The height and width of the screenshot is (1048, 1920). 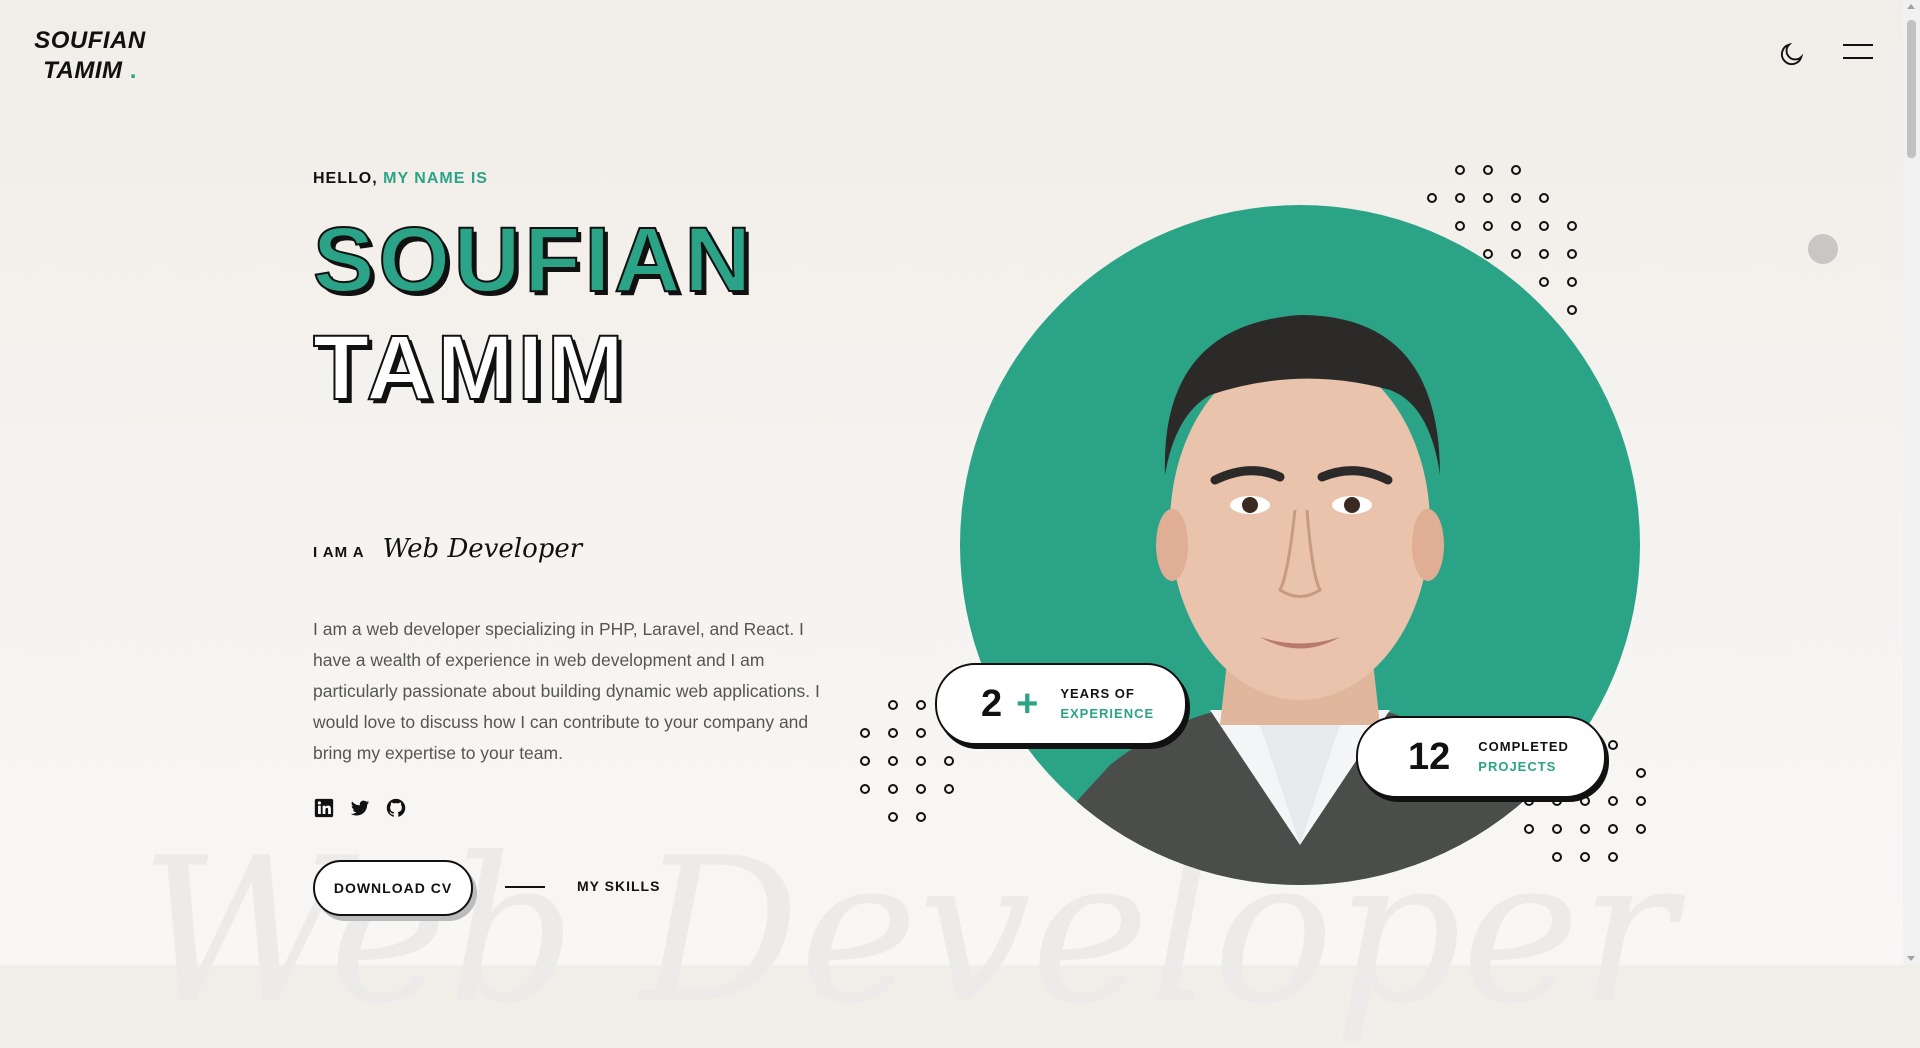 What do you see at coordinates (482, 549) in the screenshot?
I see `role-title: Web Developer` at bounding box center [482, 549].